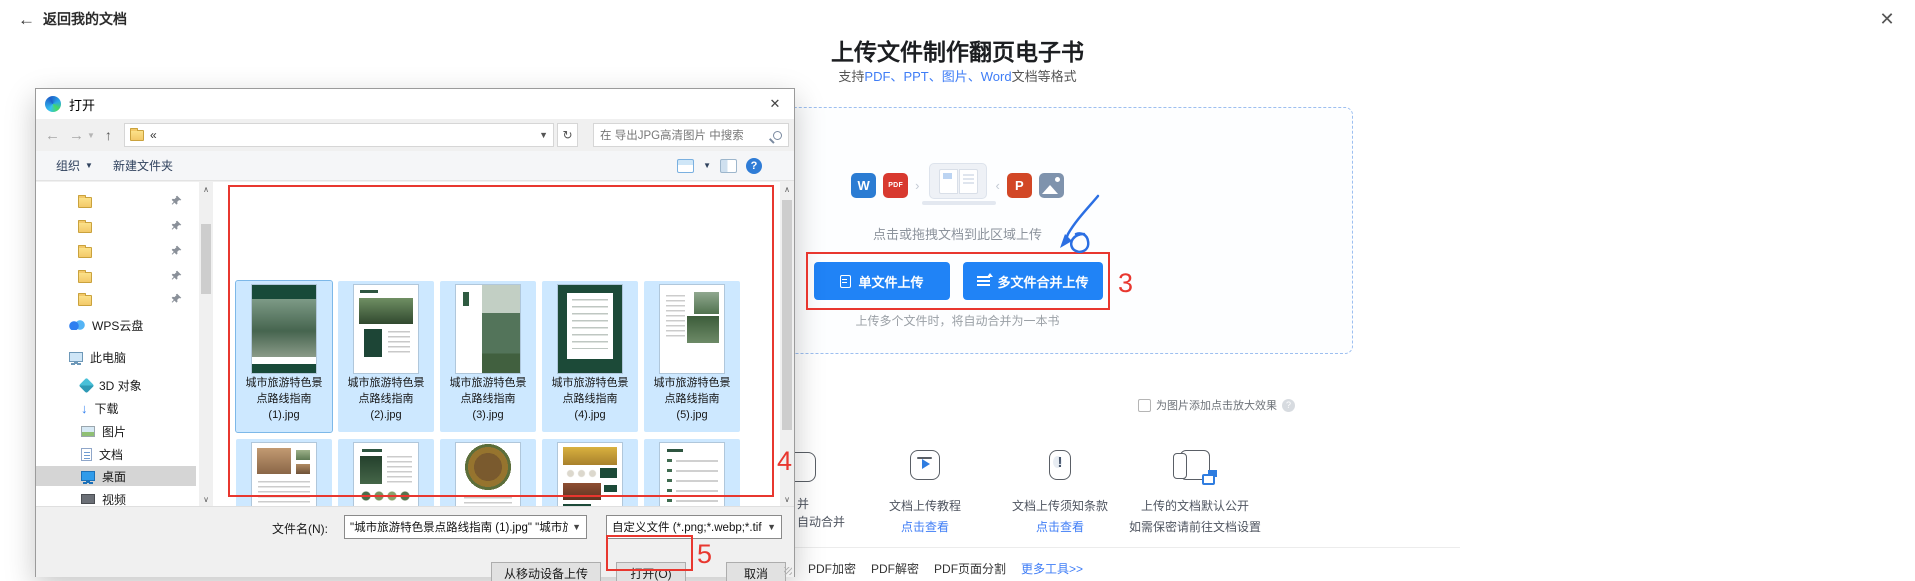 The image size is (1915, 581). I want to click on nav-history-caret-icon: ▼, so click(91, 135).